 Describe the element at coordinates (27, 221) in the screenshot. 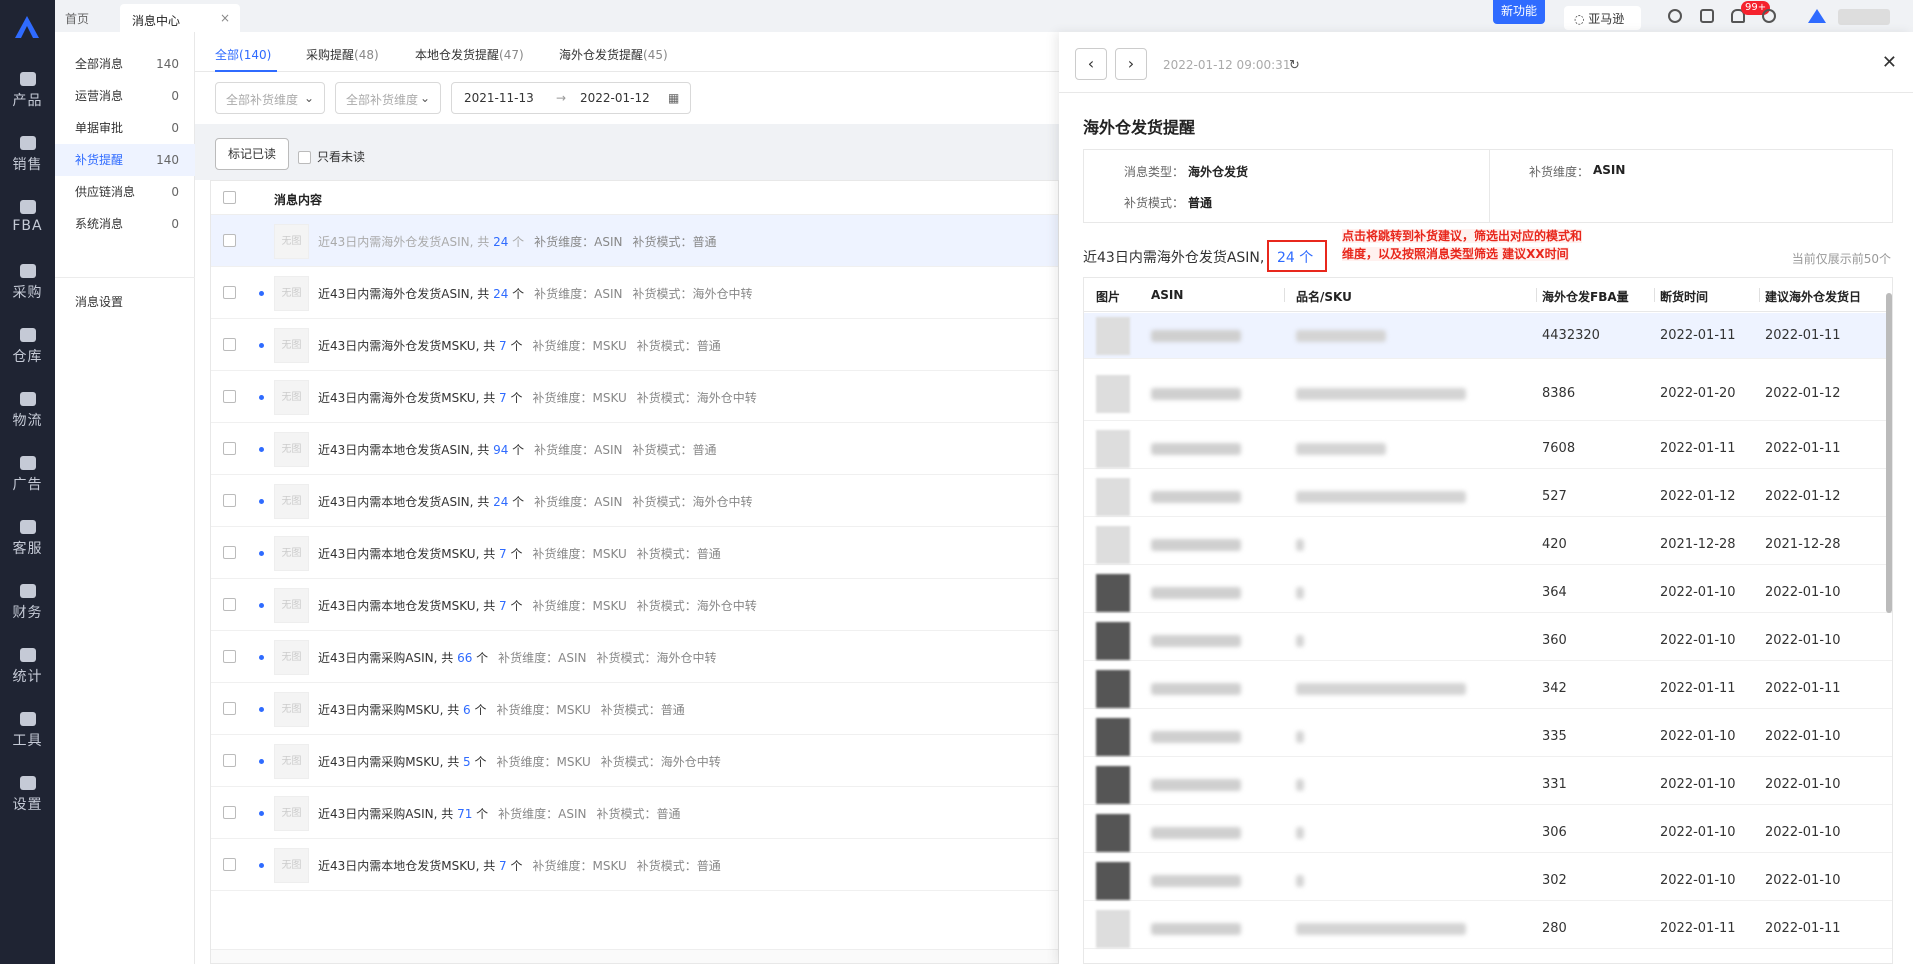

I see `nav-item-2: FBA` at that location.